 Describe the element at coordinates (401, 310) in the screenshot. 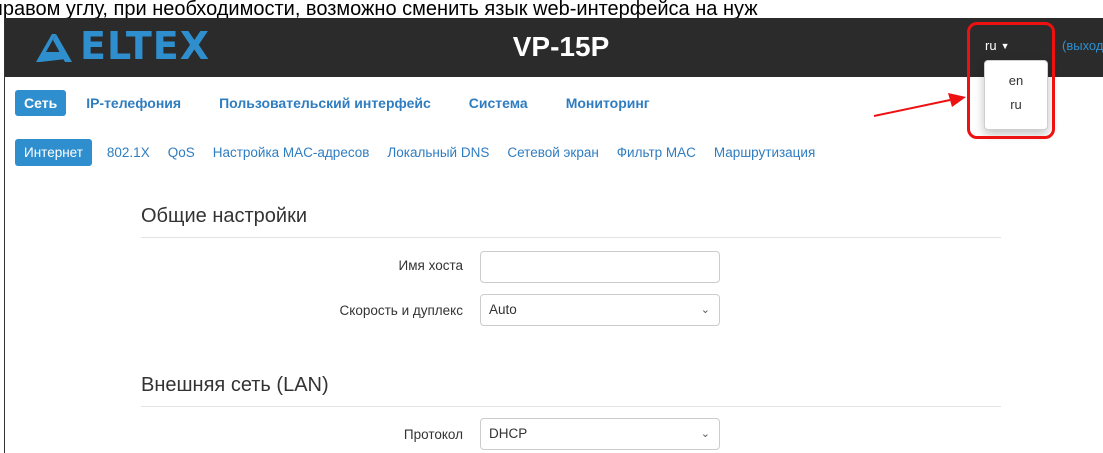

I see `speed-duplex-label: Скорость и дуплекс` at that location.